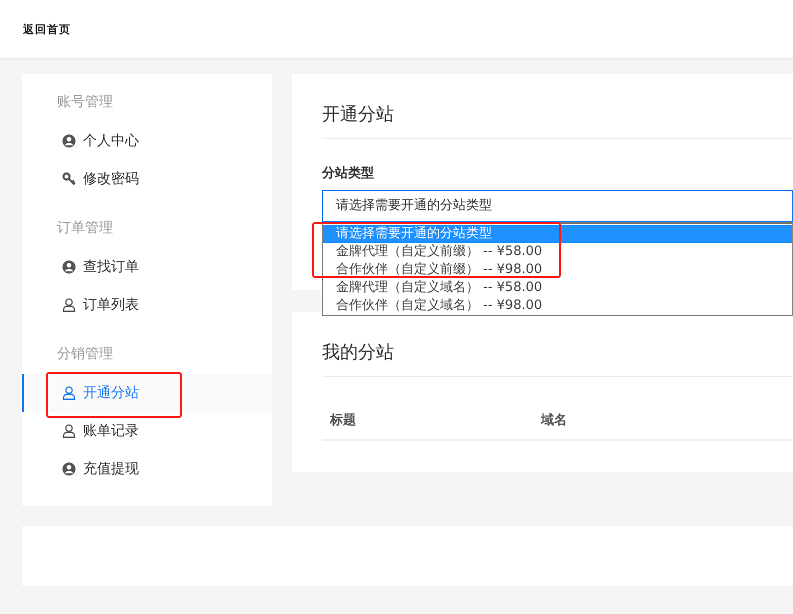  What do you see at coordinates (557, 206) in the screenshot?
I see `station-type-select: 请选择需要开通的分站类型` at bounding box center [557, 206].